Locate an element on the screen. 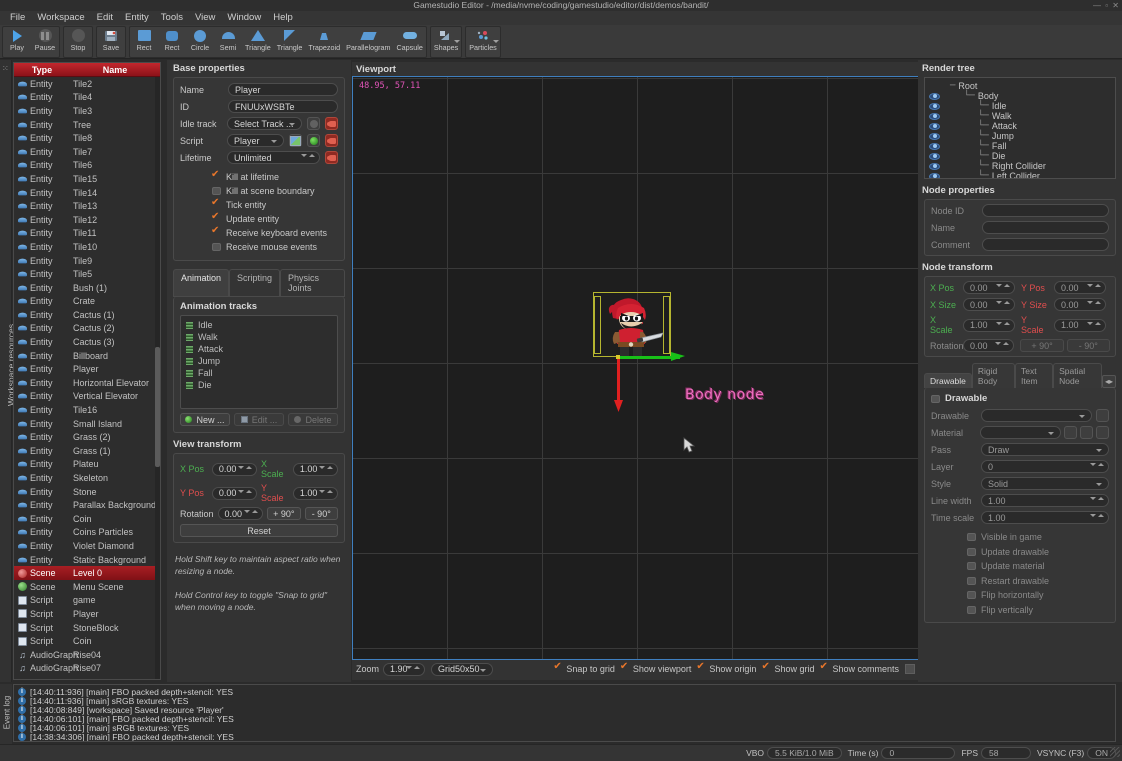  material-browse-button is located at coordinates (1102, 432).